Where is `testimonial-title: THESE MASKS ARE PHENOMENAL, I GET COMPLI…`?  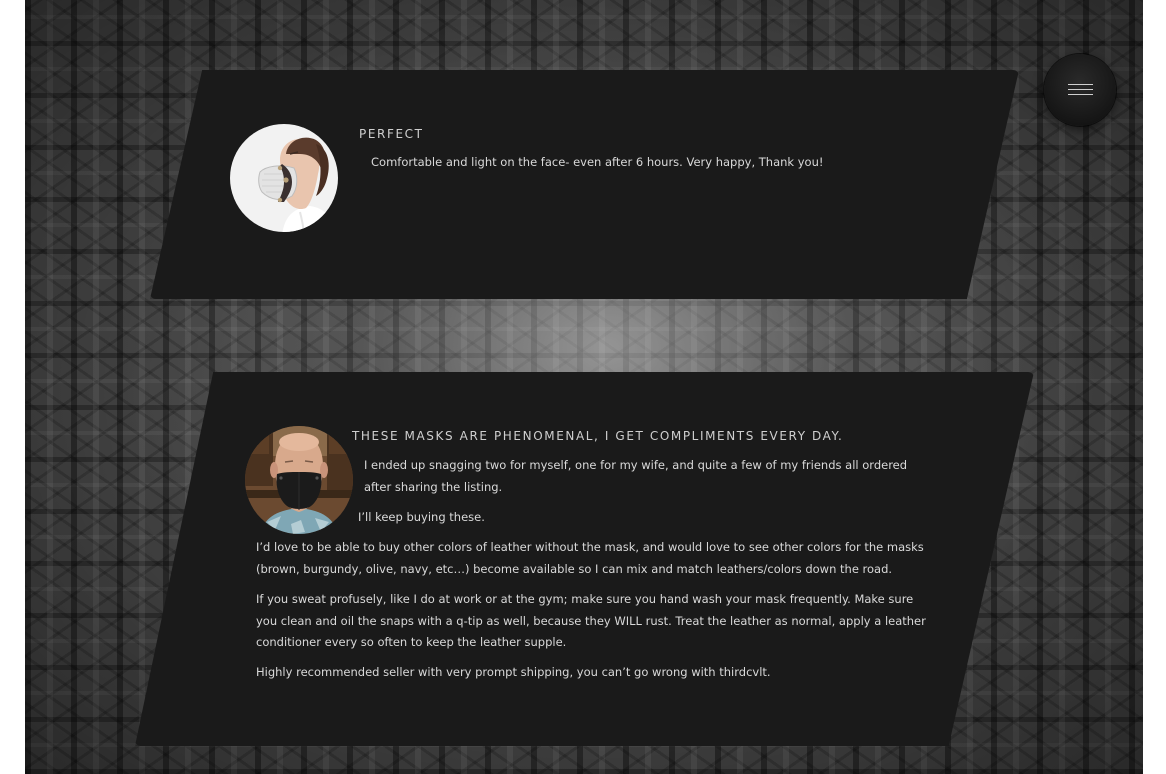
testimonial-title: THESE MASKS ARE PHENOMENAL, I GET COMPLI… is located at coordinates (598, 436).